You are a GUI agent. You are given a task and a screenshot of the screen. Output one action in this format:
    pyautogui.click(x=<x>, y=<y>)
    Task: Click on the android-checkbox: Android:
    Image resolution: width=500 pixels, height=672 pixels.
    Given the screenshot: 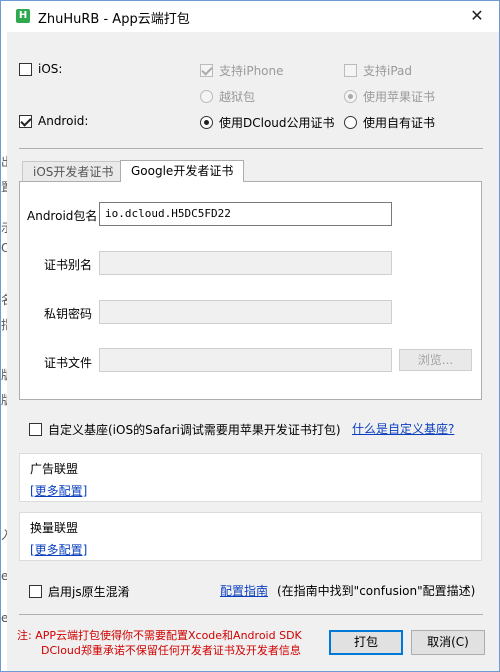 What is the action you would take?
    pyautogui.click(x=53, y=121)
    